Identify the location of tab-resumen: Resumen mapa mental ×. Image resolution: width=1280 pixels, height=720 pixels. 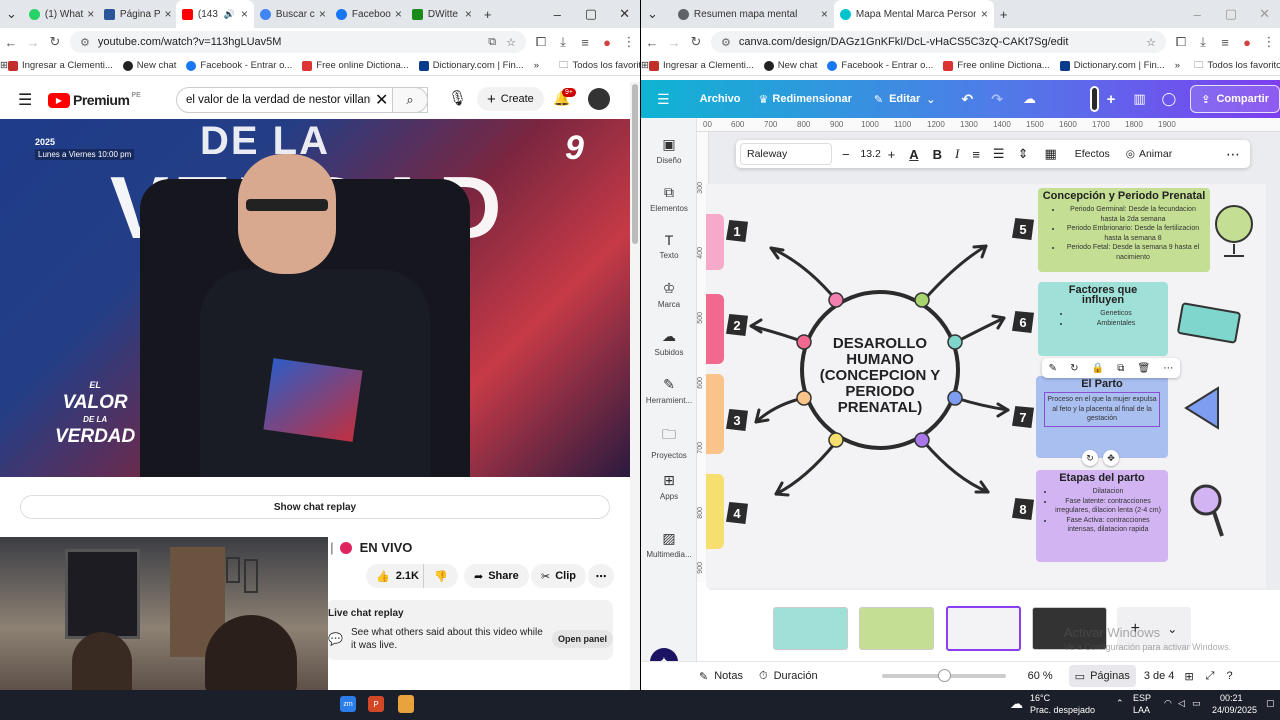
(749, 14).